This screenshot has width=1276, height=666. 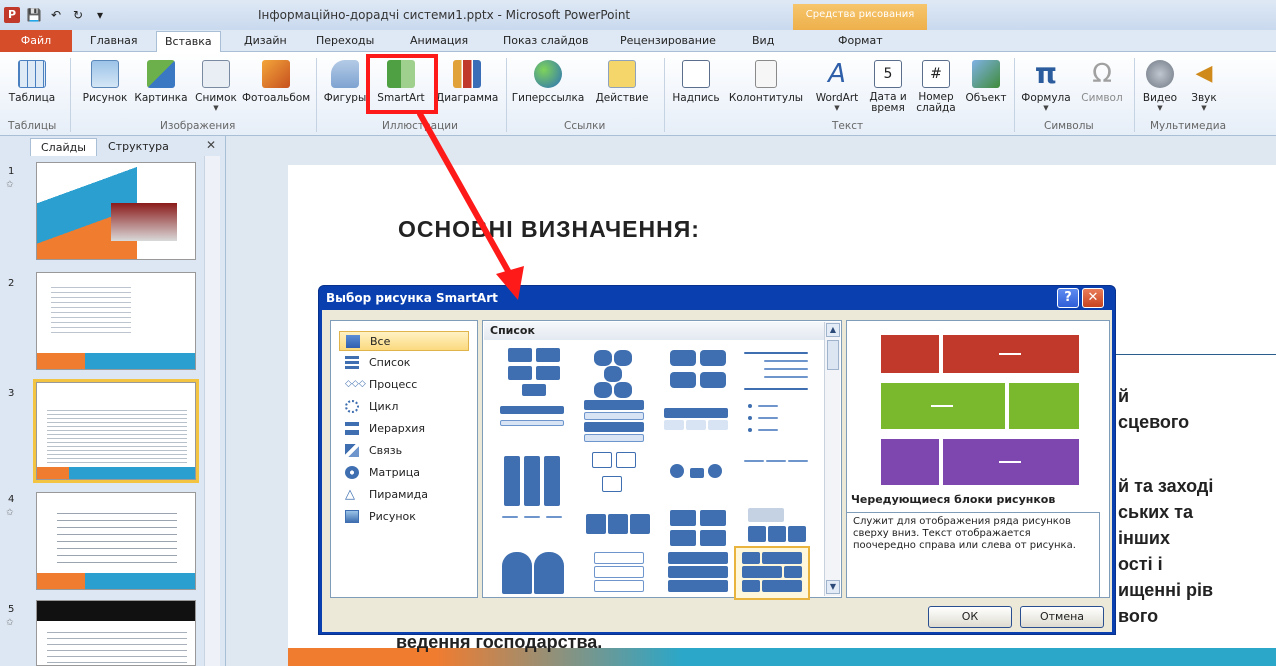 What do you see at coordinates (56, 15) in the screenshot?
I see `undo-icon: ↶` at bounding box center [56, 15].